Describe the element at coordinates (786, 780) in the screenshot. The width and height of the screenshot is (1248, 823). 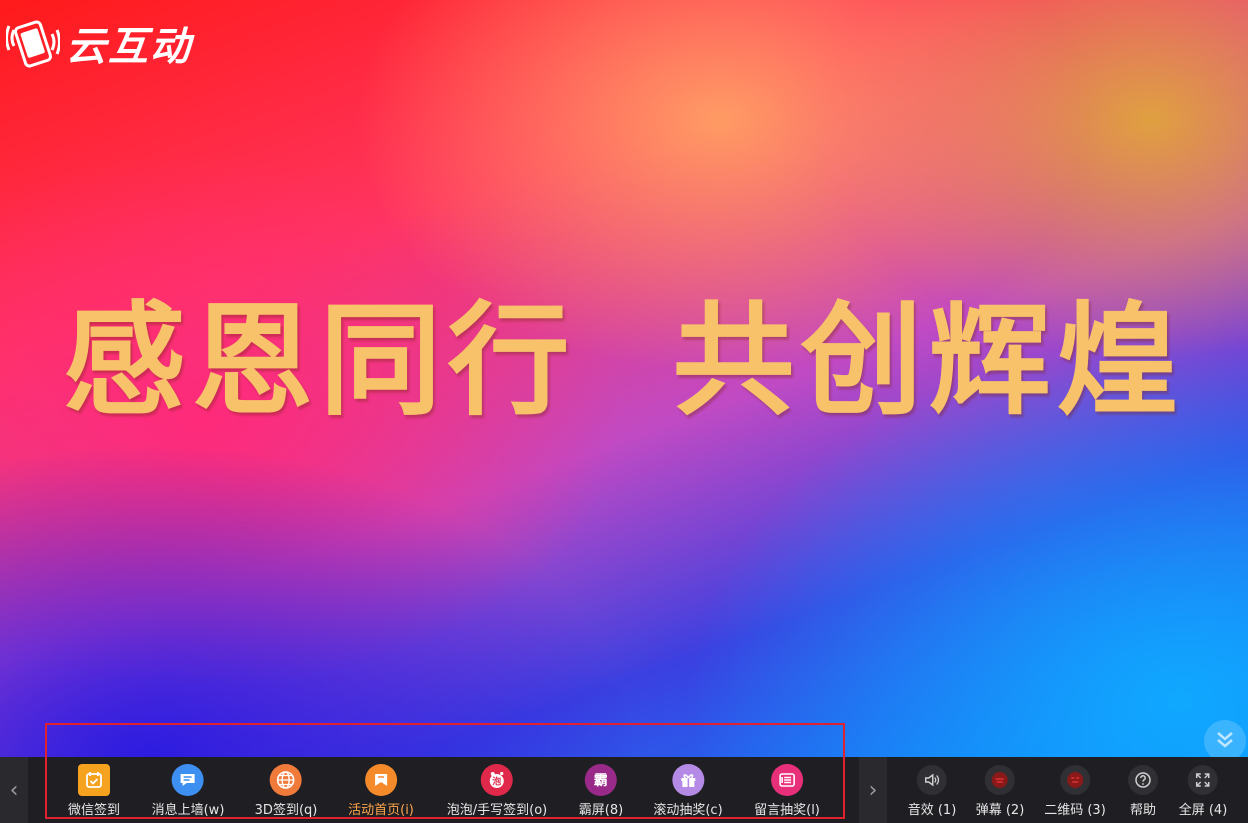
I see `message-list-icon` at that location.